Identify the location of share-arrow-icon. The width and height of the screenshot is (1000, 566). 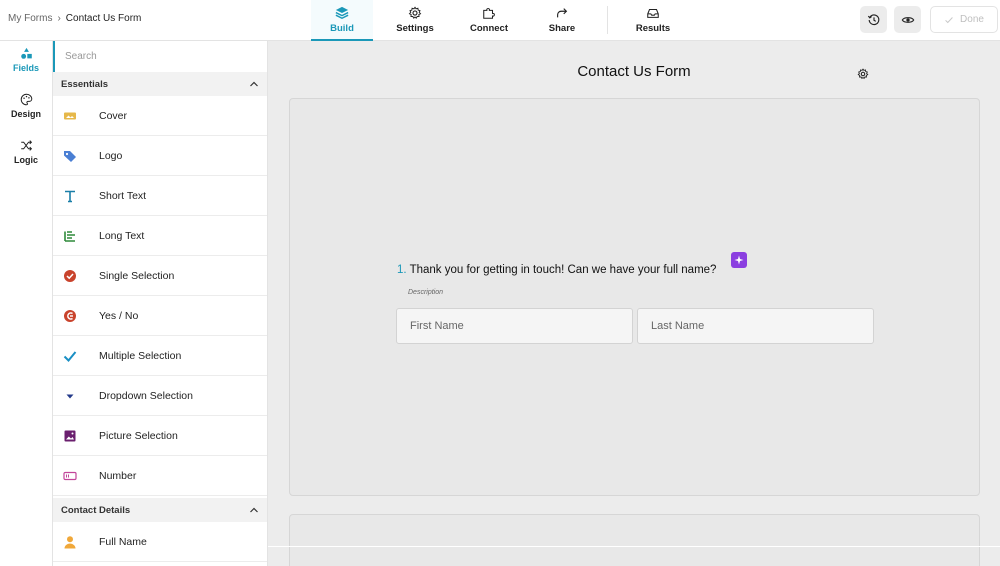
(562, 13).